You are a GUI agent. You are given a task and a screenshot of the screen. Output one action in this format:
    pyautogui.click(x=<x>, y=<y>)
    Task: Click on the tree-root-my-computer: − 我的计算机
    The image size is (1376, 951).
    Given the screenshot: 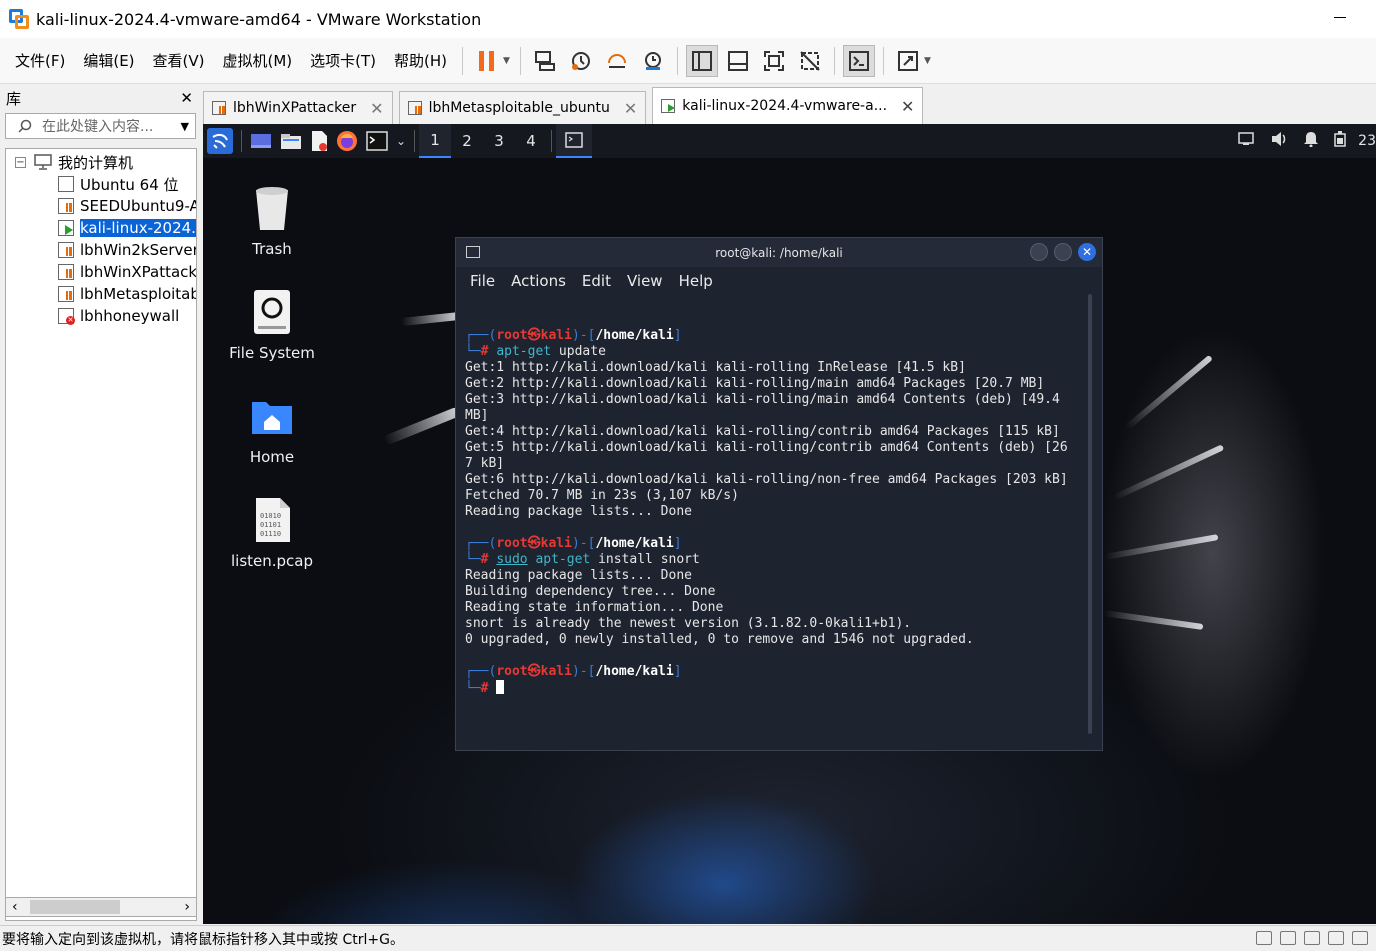 What is the action you would take?
    pyautogui.click(x=101, y=162)
    